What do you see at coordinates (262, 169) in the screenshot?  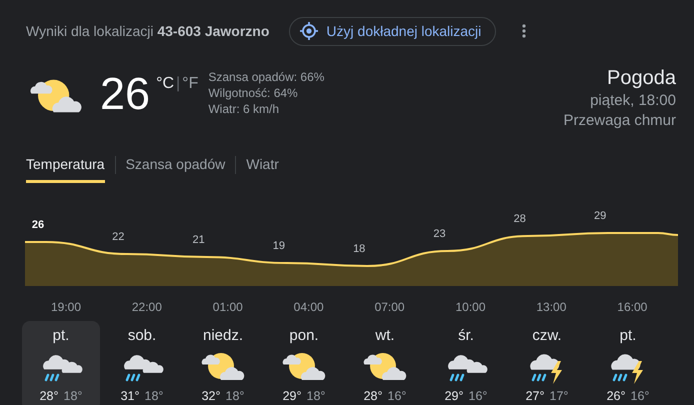 I see `chart-tab: Wiatr` at bounding box center [262, 169].